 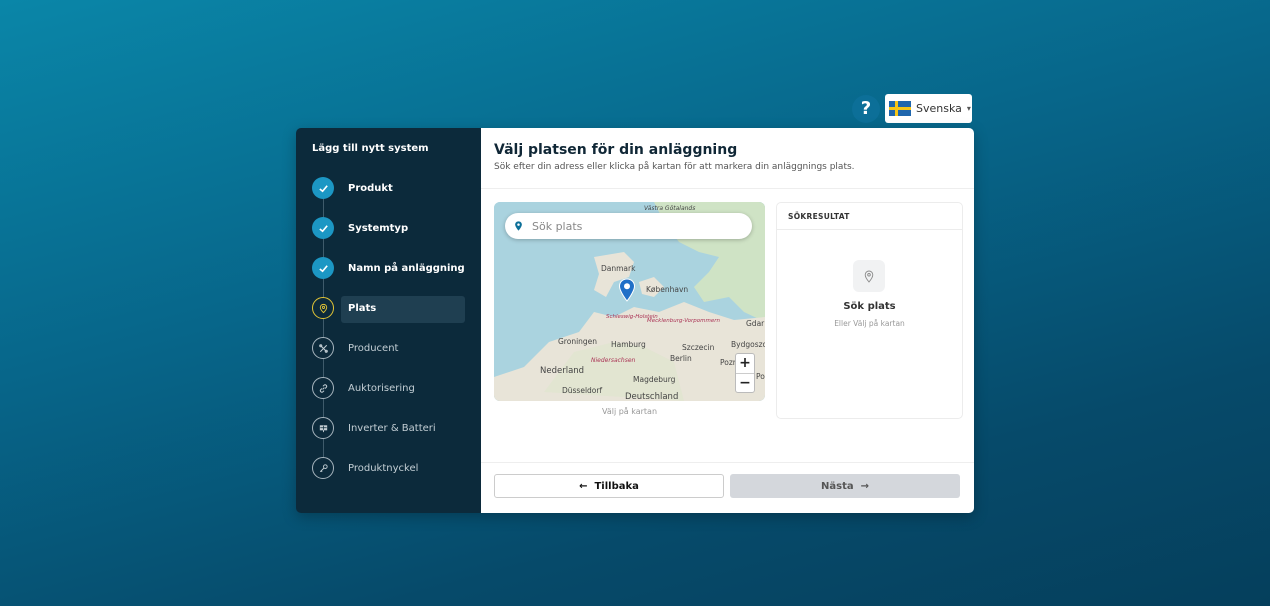 I want to click on next-button: Nästa →, so click(x=845, y=486).